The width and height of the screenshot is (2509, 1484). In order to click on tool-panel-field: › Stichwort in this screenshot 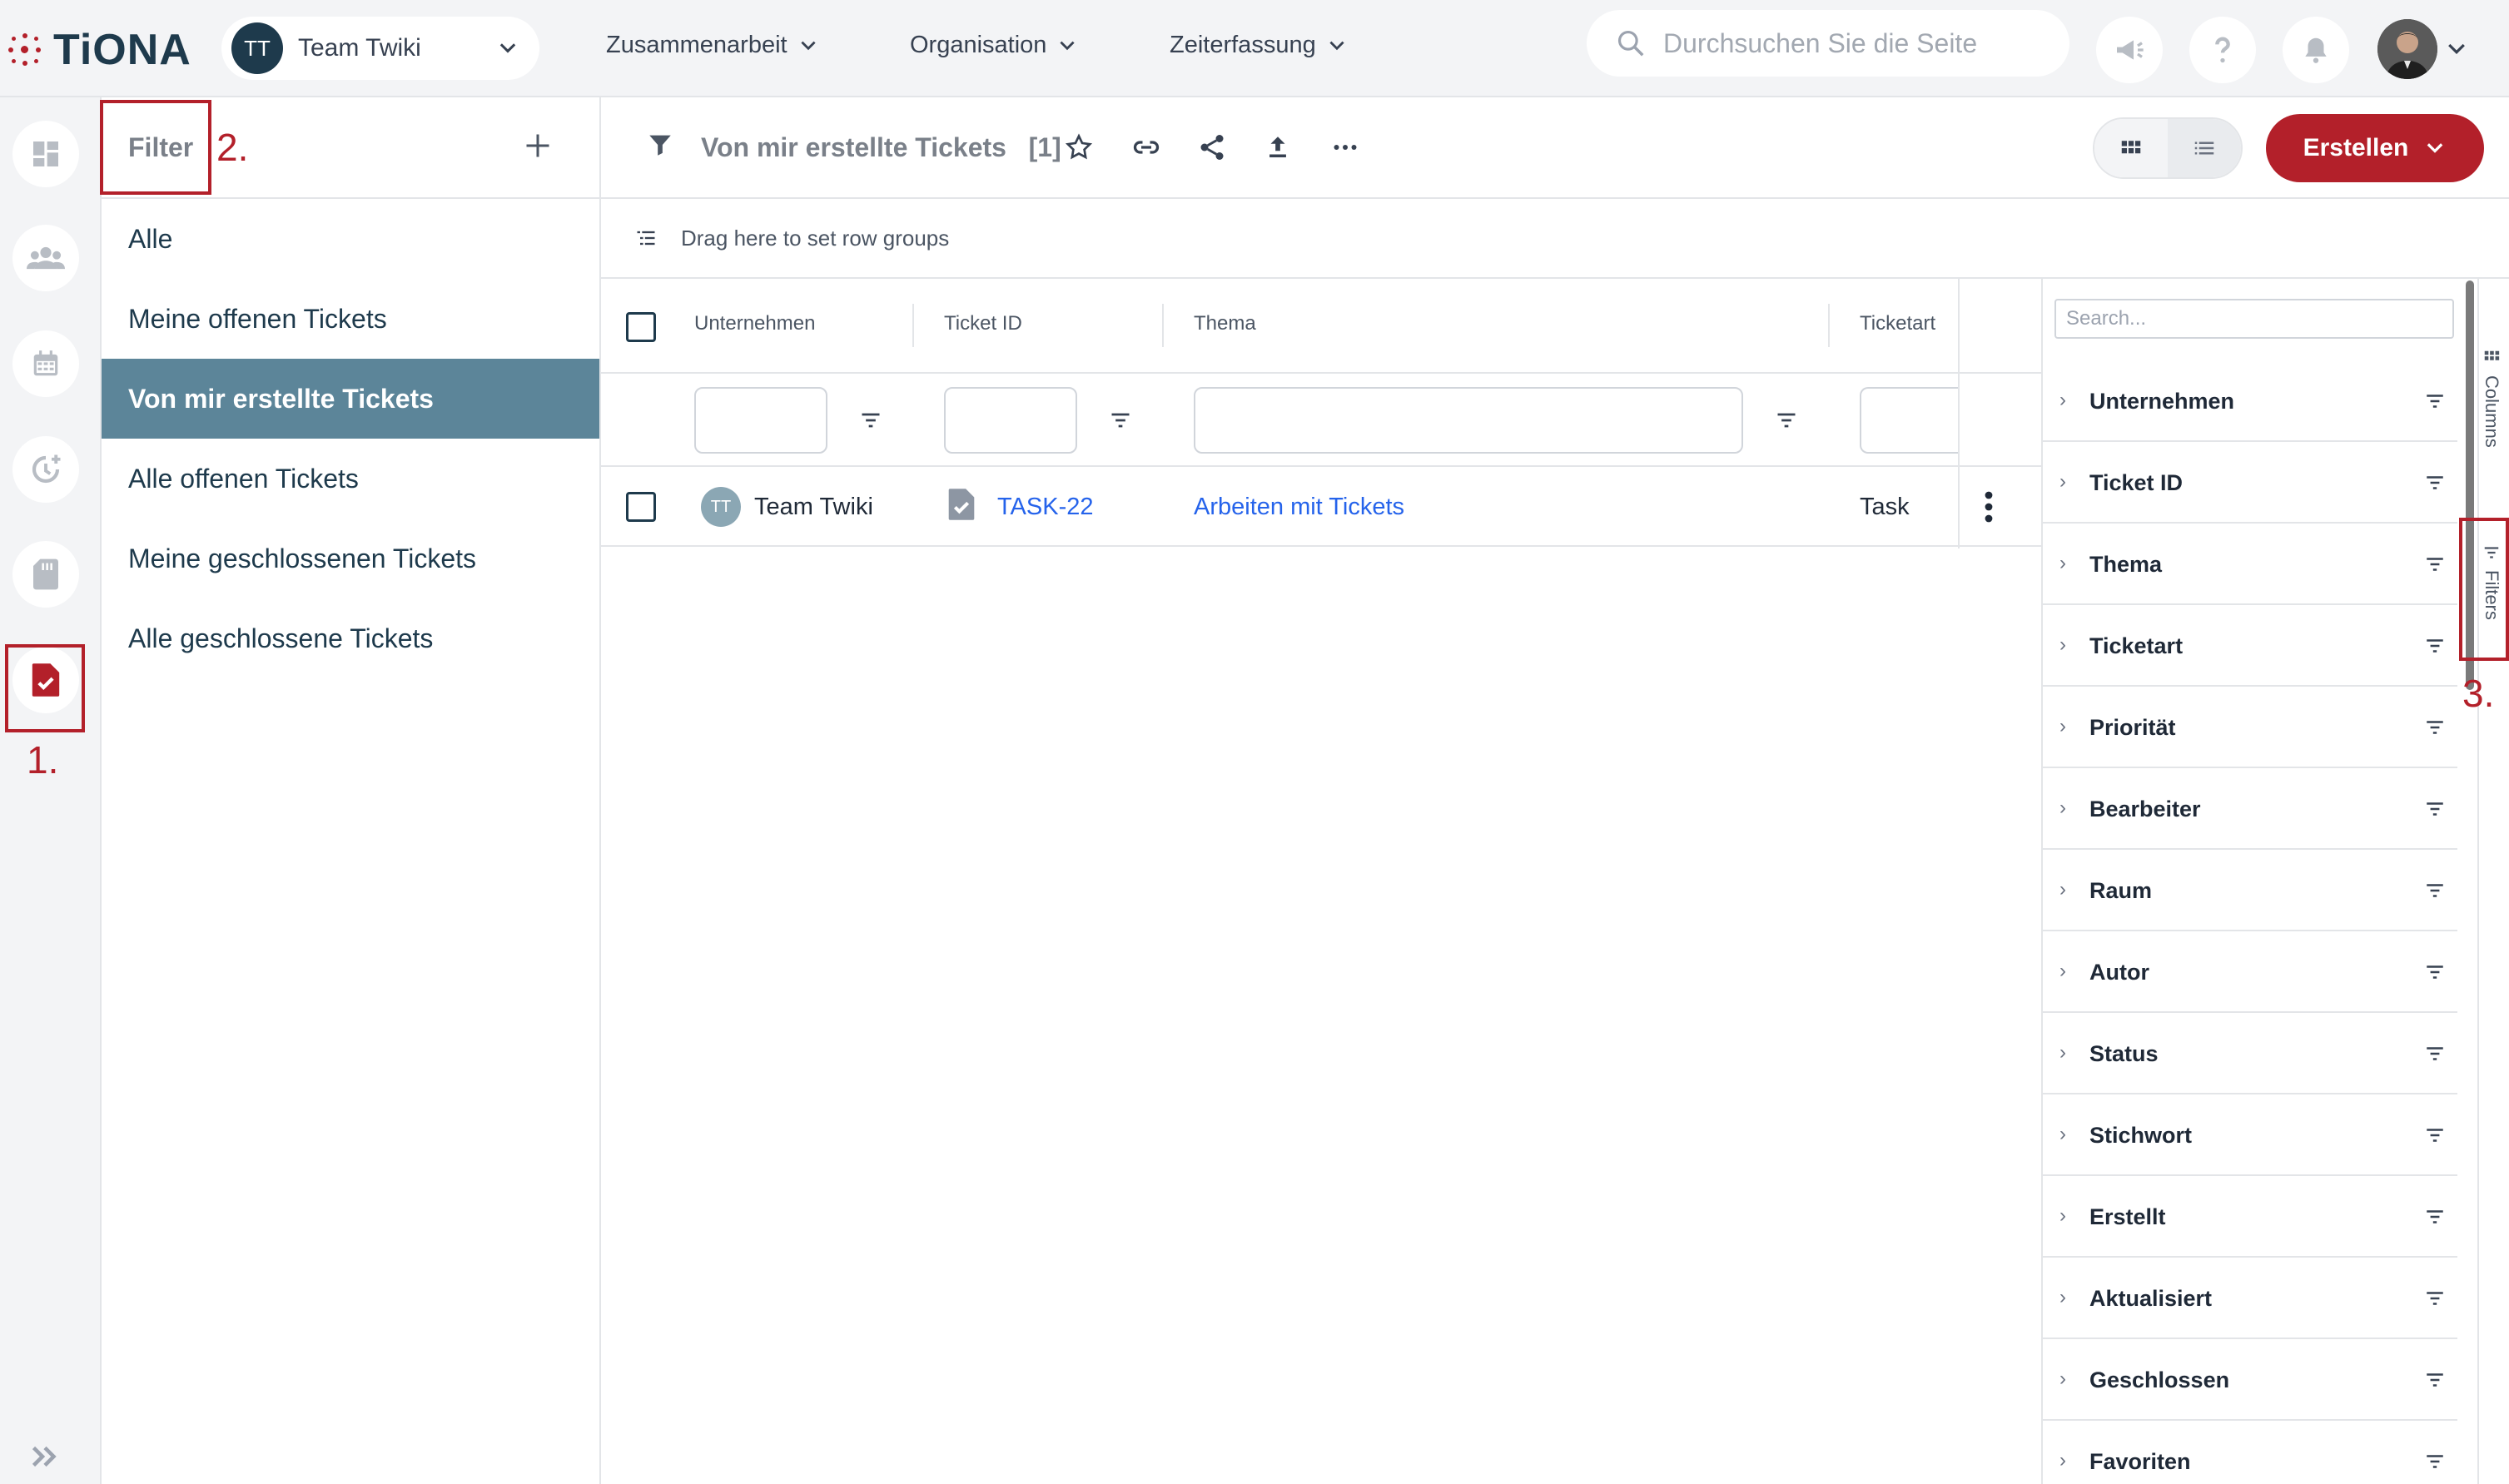, I will do `click(2250, 1135)`.